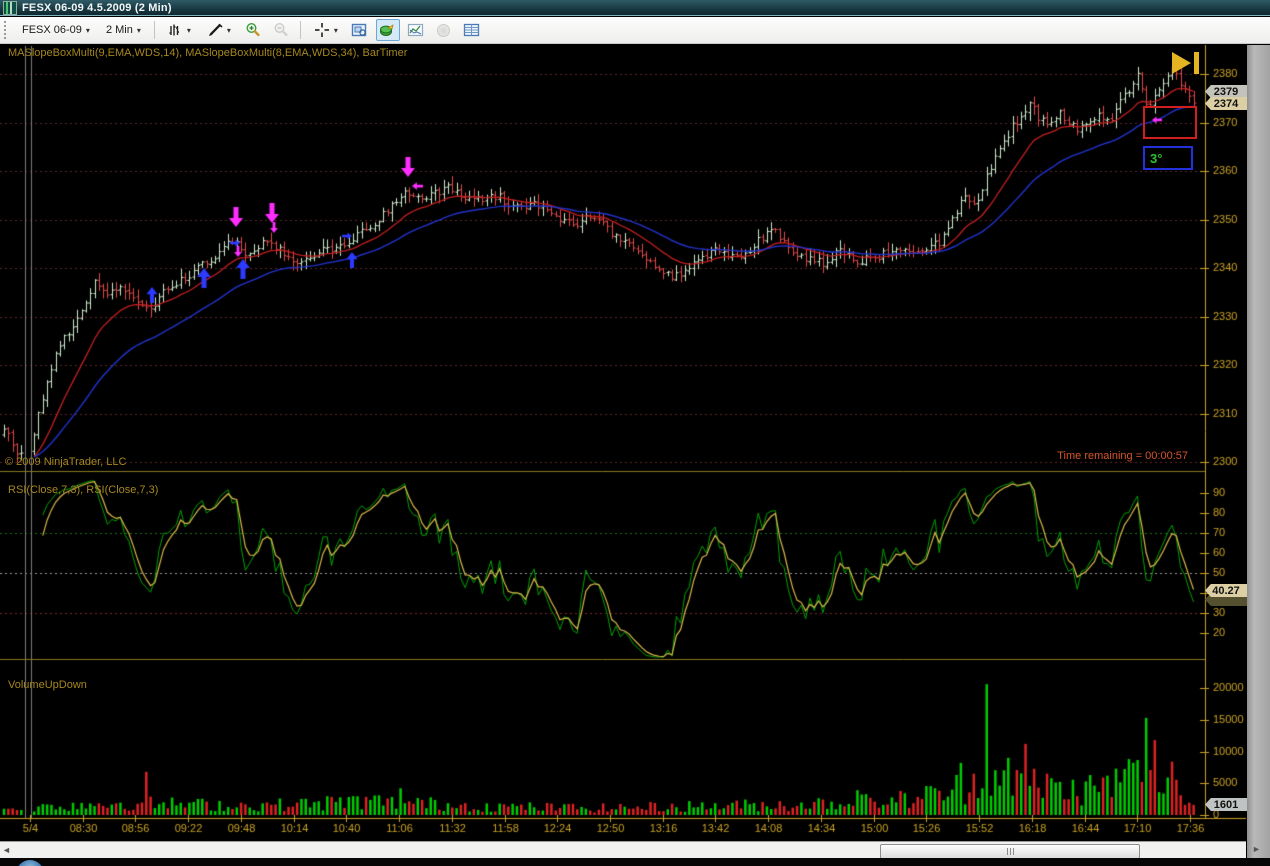 This screenshot has height=866, width=1270. What do you see at coordinates (1258, 451) in the screenshot?
I see `window-right-border` at bounding box center [1258, 451].